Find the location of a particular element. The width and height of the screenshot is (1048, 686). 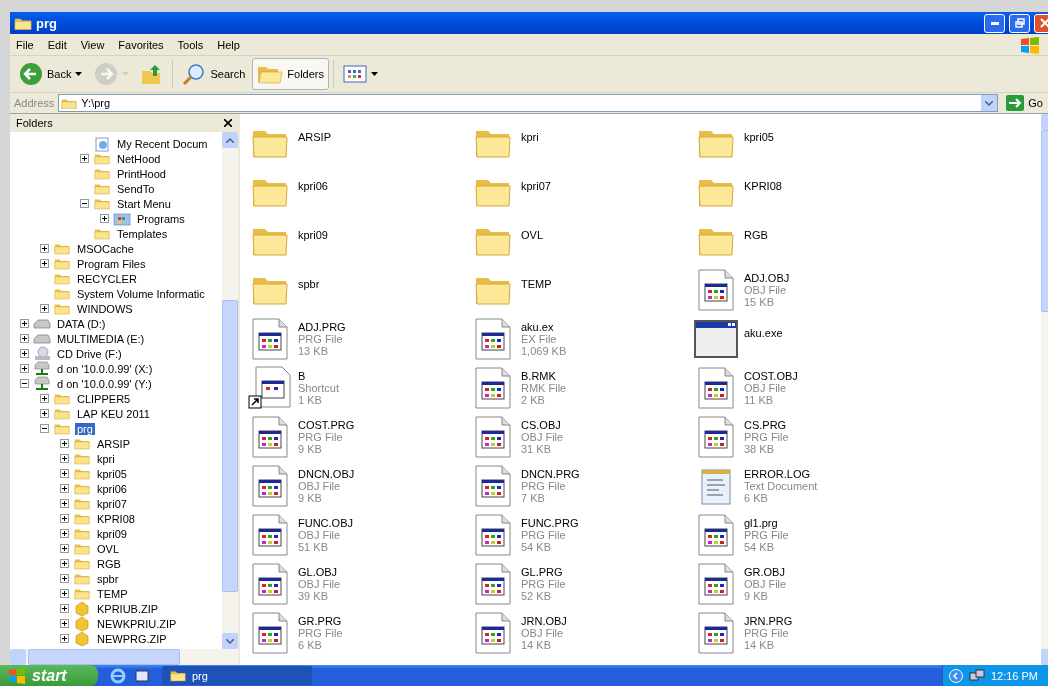

folder-name: kpri06 is located at coordinates (313, 191).